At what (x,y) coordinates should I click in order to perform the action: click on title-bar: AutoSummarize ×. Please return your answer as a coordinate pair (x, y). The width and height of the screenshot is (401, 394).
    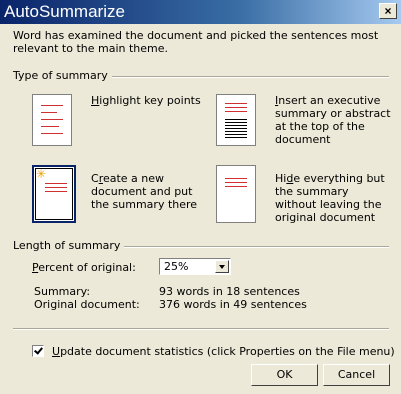
    Looking at the image, I should click on (200, 12).